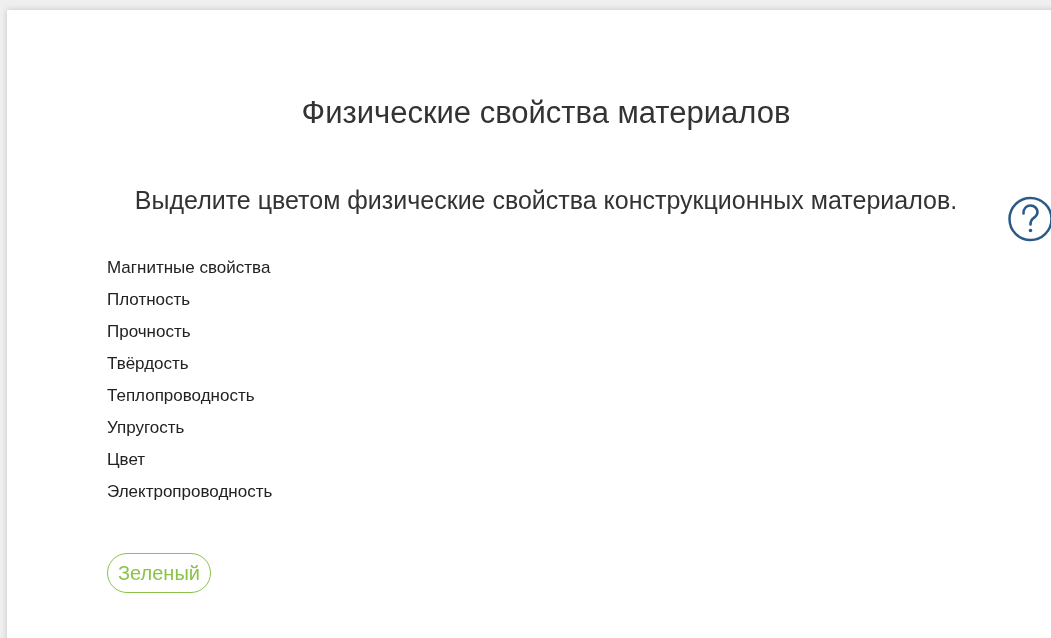 The height and width of the screenshot is (638, 1051). Describe the element at coordinates (189, 268) in the screenshot. I see `property-item: Магнитные свойства` at that location.